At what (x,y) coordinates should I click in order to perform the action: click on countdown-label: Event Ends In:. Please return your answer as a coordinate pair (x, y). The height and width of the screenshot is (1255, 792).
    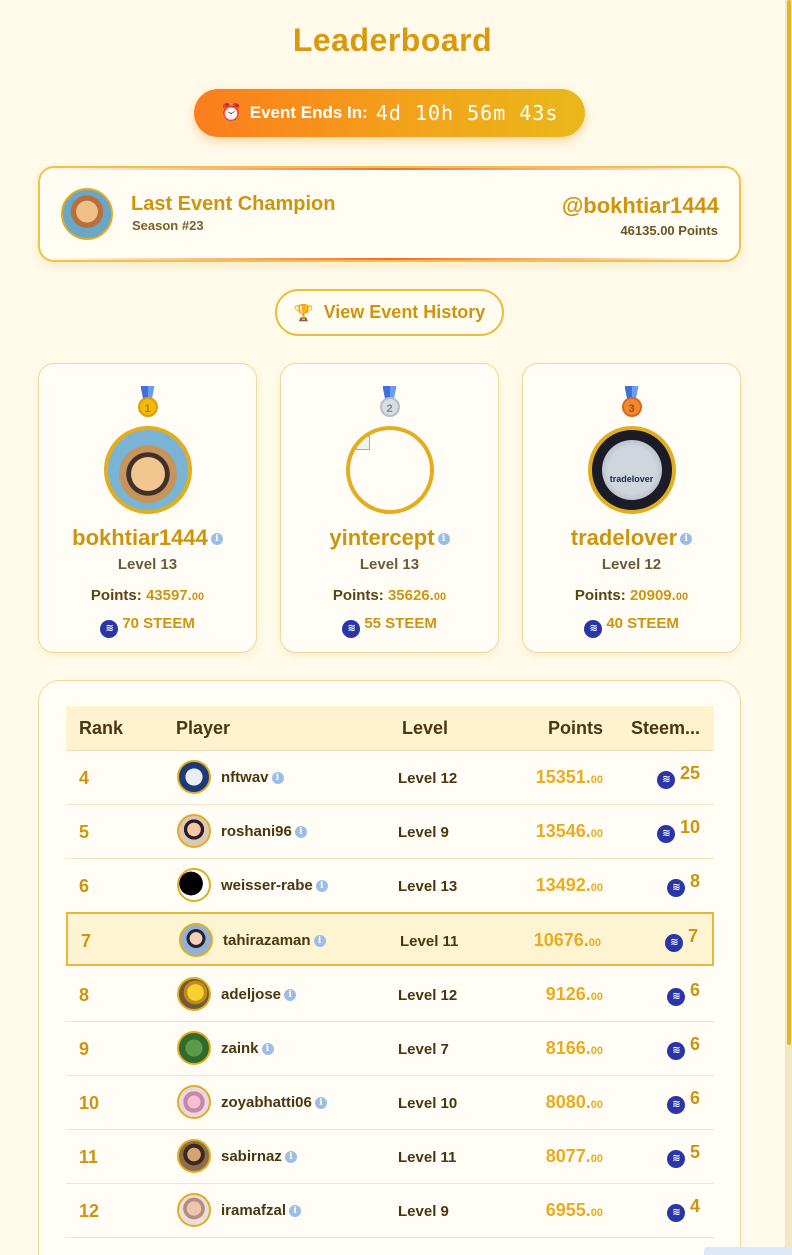
    Looking at the image, I should click on (308, 112).